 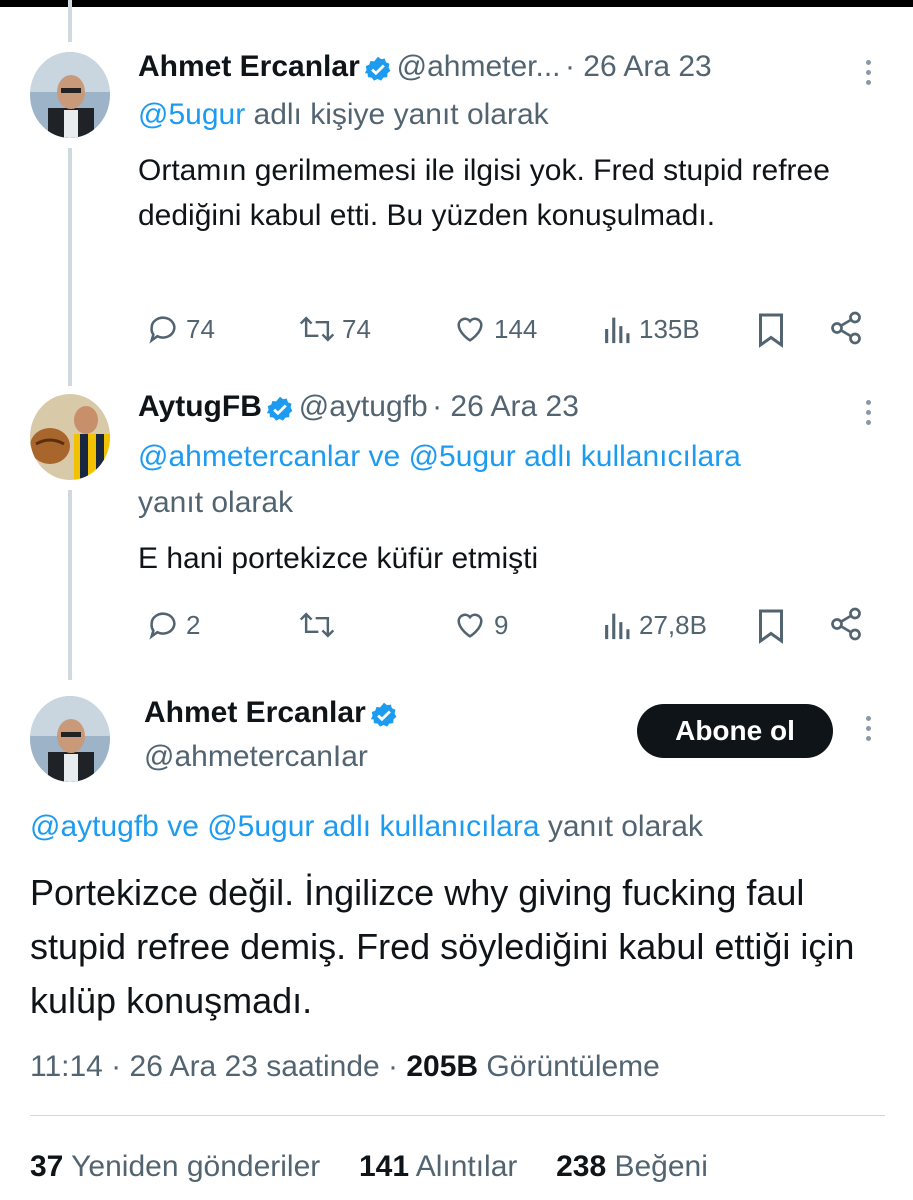 I want to click on repost-button, so click(x=320, y=625).